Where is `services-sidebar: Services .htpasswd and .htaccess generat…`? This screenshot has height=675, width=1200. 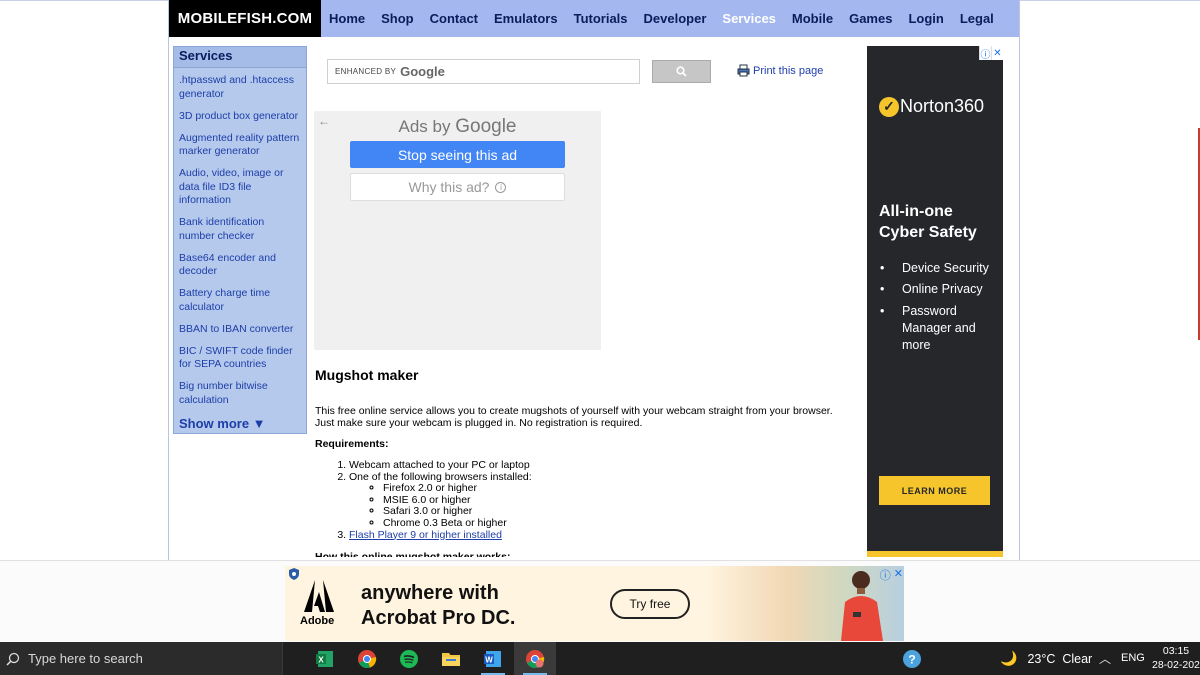
services-sidebar: Services .htpasswd and .htaccess generat… is located at coordinates (240, 240).